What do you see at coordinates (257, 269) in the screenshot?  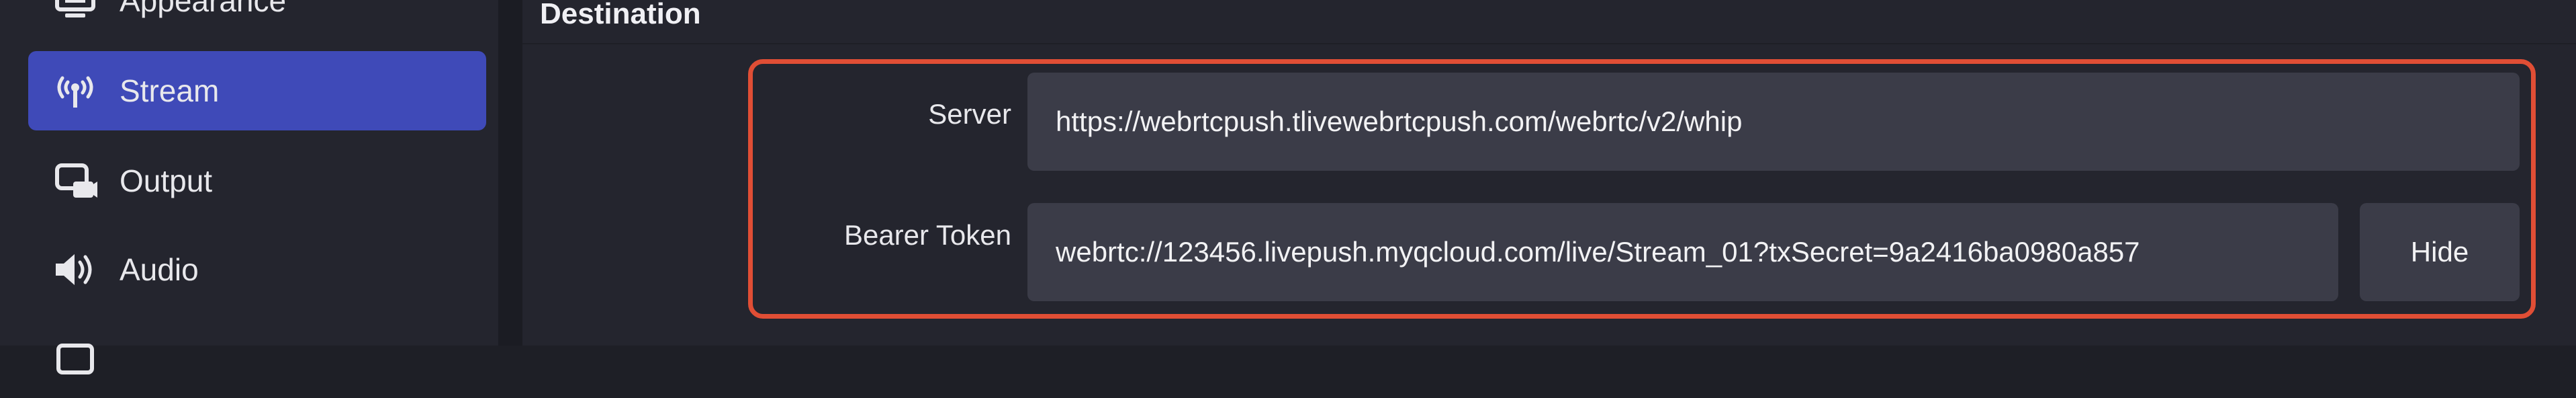 I see `sidebar-item-audio: Audio` at bounding box center [257, 269].